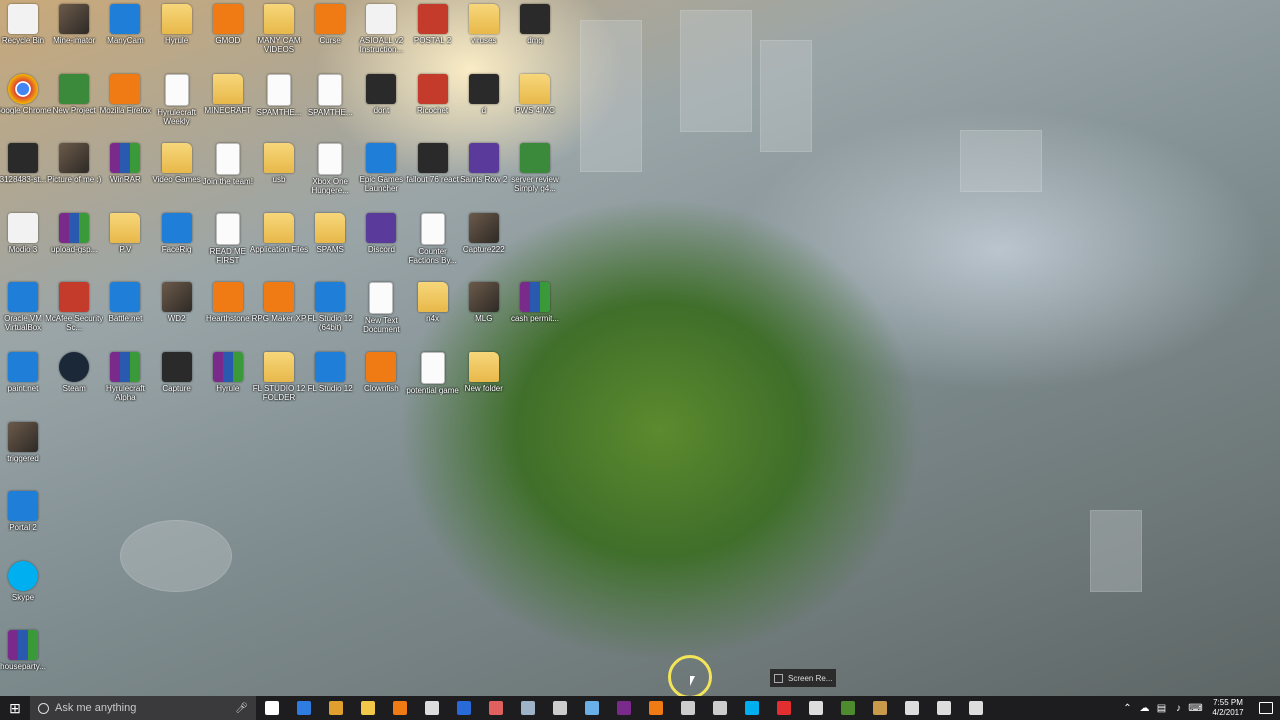 This screenshot has width=1280, height=720. I want to click on taskbar-app-skype, so click(752, 708).